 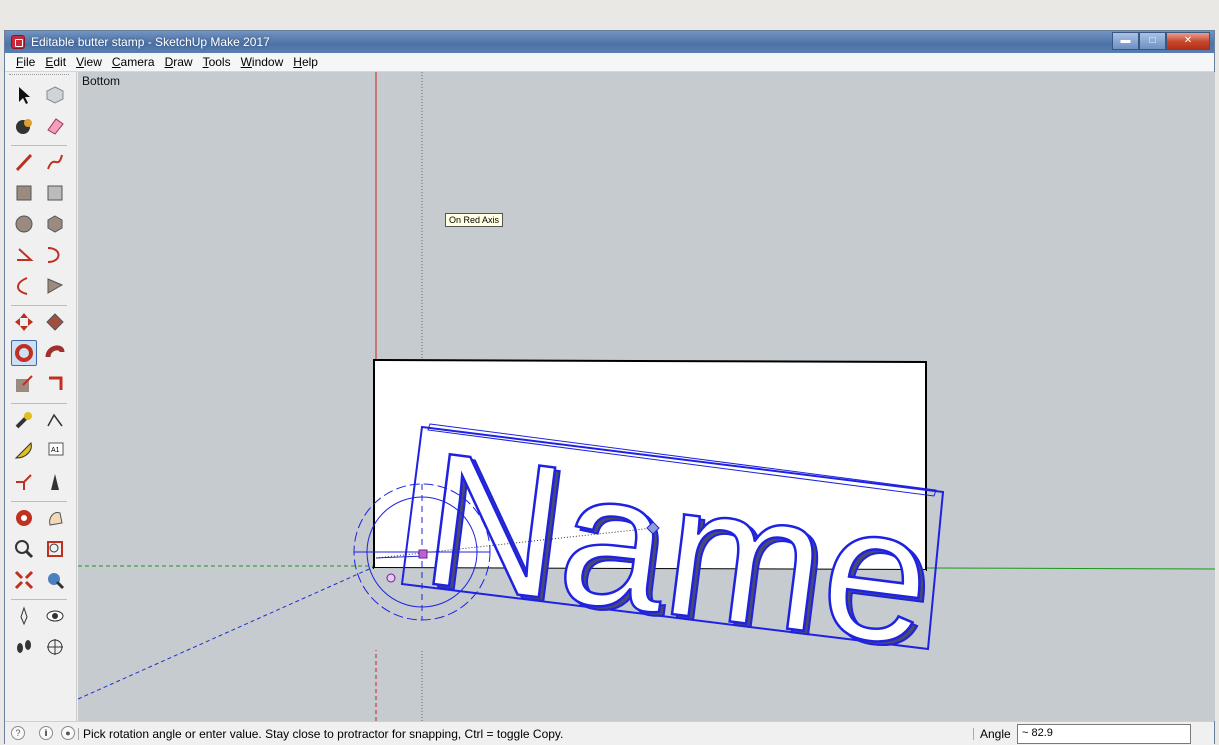 What do you see at coordinates (55, 647) in the screenshot?
I see `section-plane-tool-icon` at bounding box center [55, 647].